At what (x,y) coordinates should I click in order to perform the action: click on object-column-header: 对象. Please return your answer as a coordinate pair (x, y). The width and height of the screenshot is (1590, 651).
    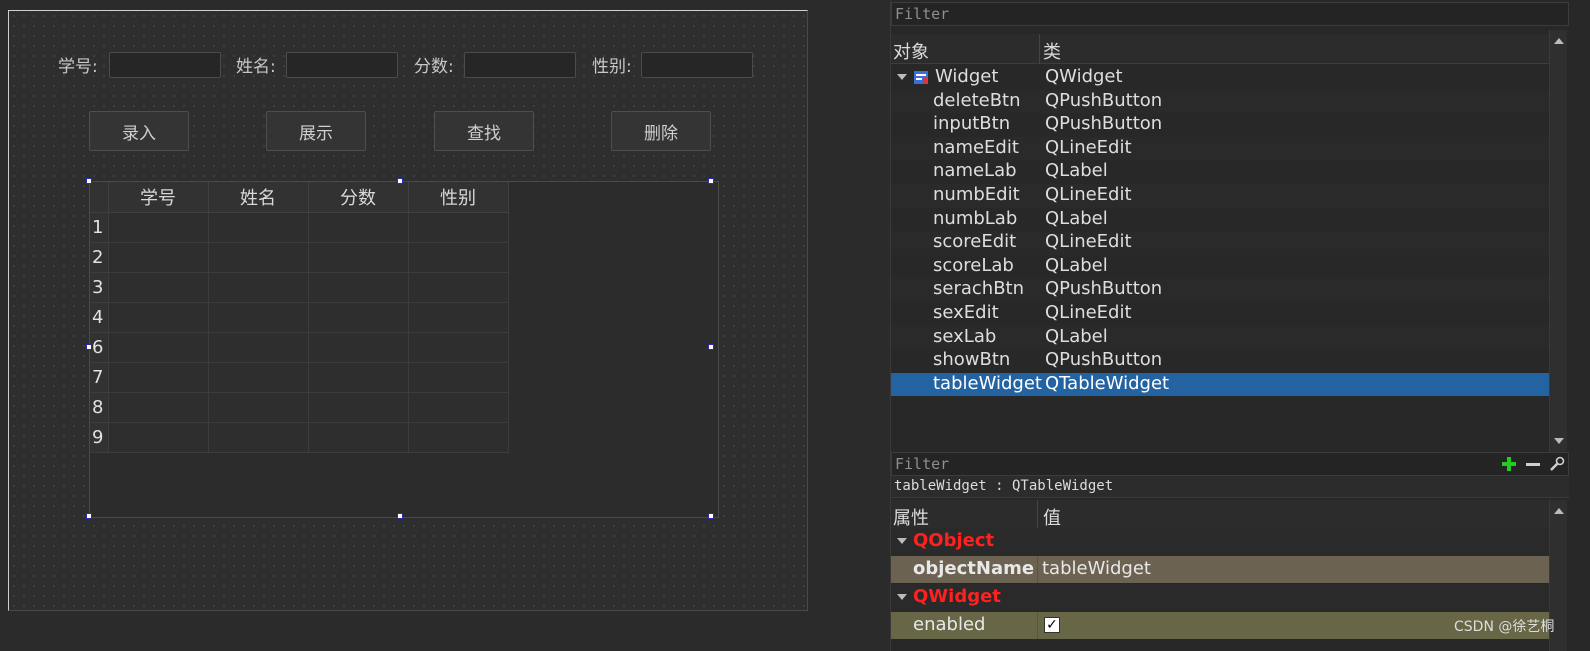
    Looking at the image, I should click on (911, 51).